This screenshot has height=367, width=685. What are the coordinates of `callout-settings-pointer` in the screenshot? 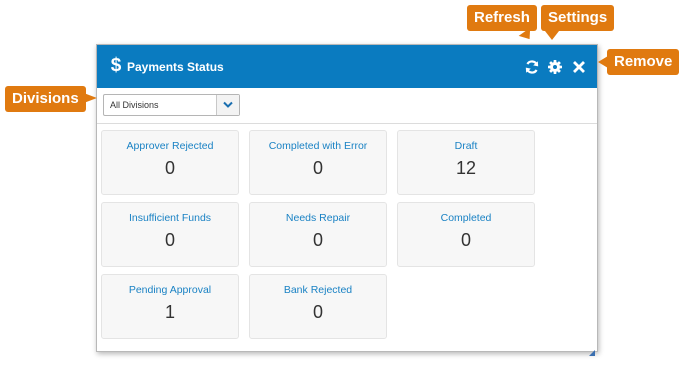 It's located at (552, 35).